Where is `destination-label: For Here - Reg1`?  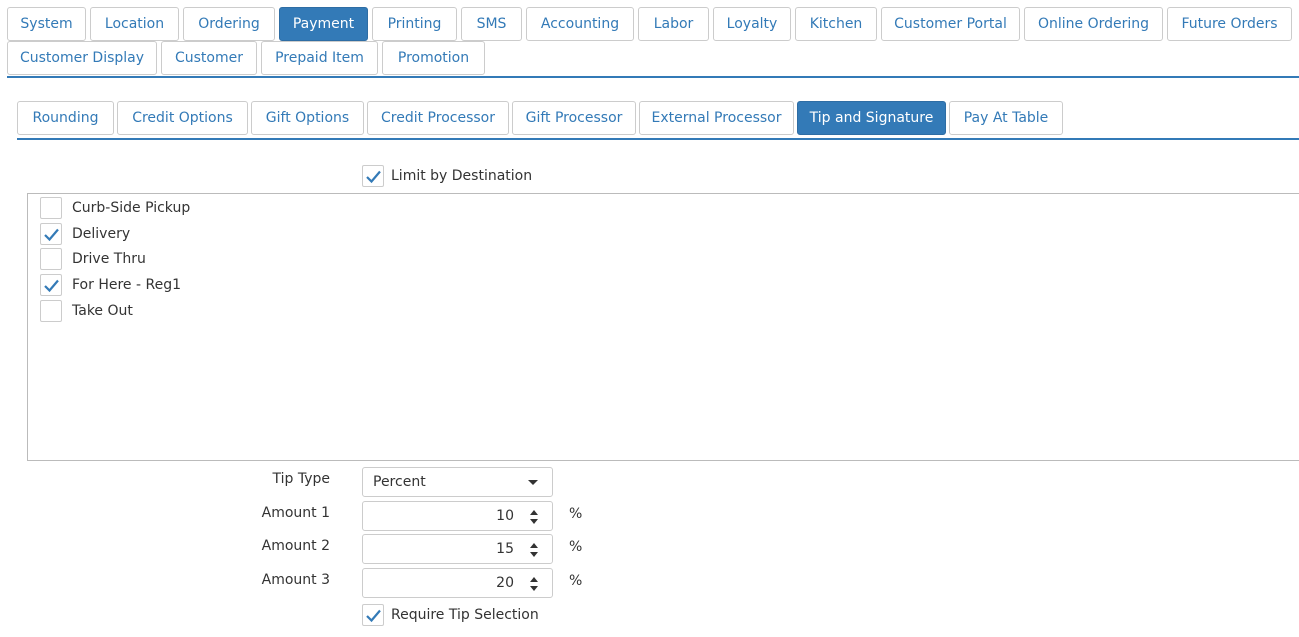 destination-label: For Here - Reg1 is located at coordinates (126, 285).